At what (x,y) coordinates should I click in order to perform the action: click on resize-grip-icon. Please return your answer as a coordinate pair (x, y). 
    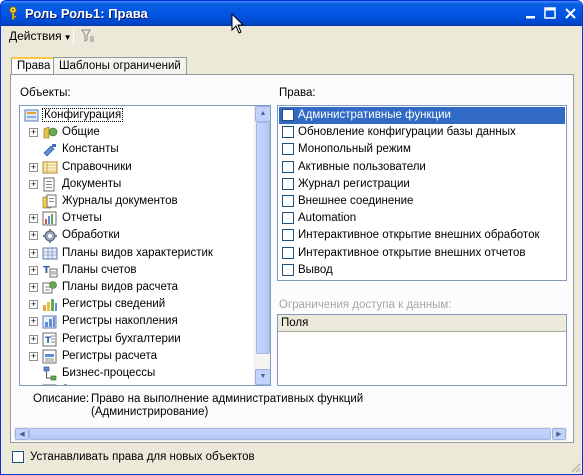
    Looking at the image, I should click on (575, 467).